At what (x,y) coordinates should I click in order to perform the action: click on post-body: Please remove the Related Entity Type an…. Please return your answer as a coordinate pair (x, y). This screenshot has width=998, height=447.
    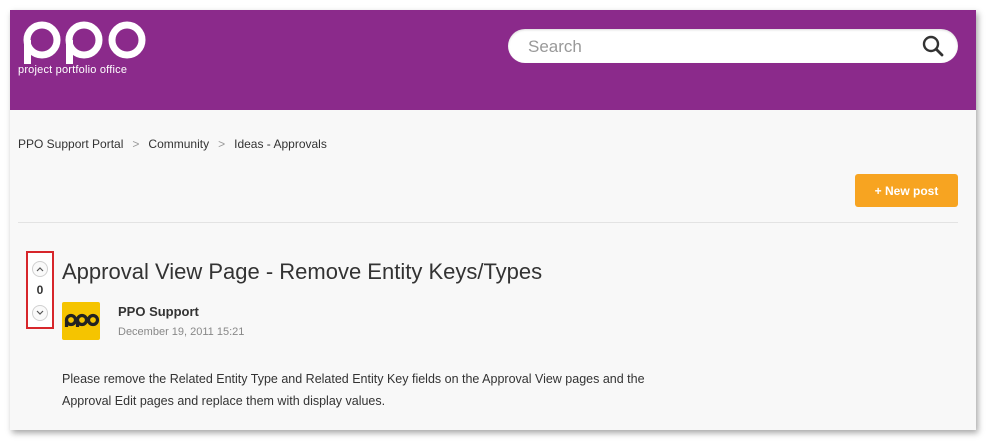
    Looking at the image, I should click on (353, 390).